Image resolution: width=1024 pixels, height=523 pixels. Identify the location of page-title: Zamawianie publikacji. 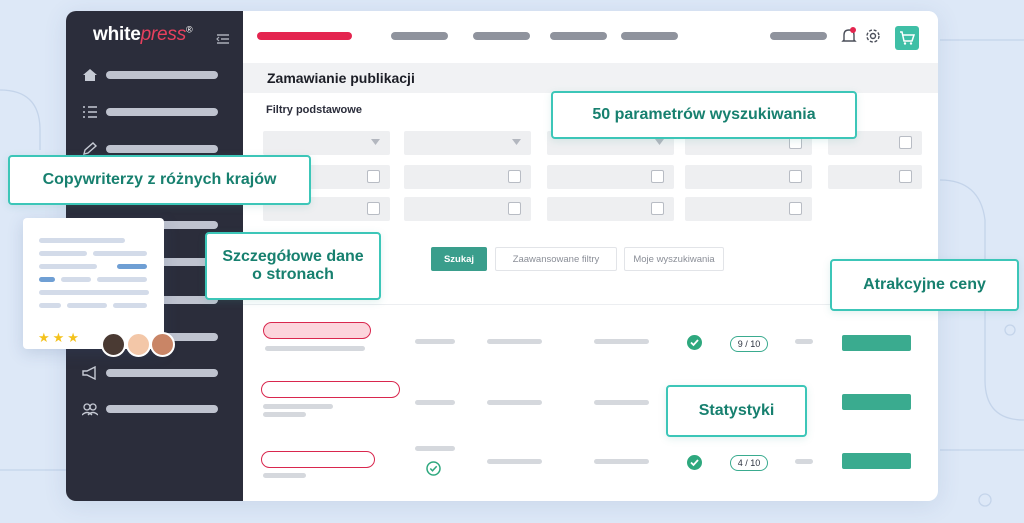
(341, 78).